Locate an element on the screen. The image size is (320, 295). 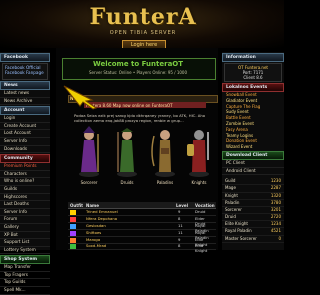
stat-row: Master Sorcerer 0 is located at coordinates (253, 239).